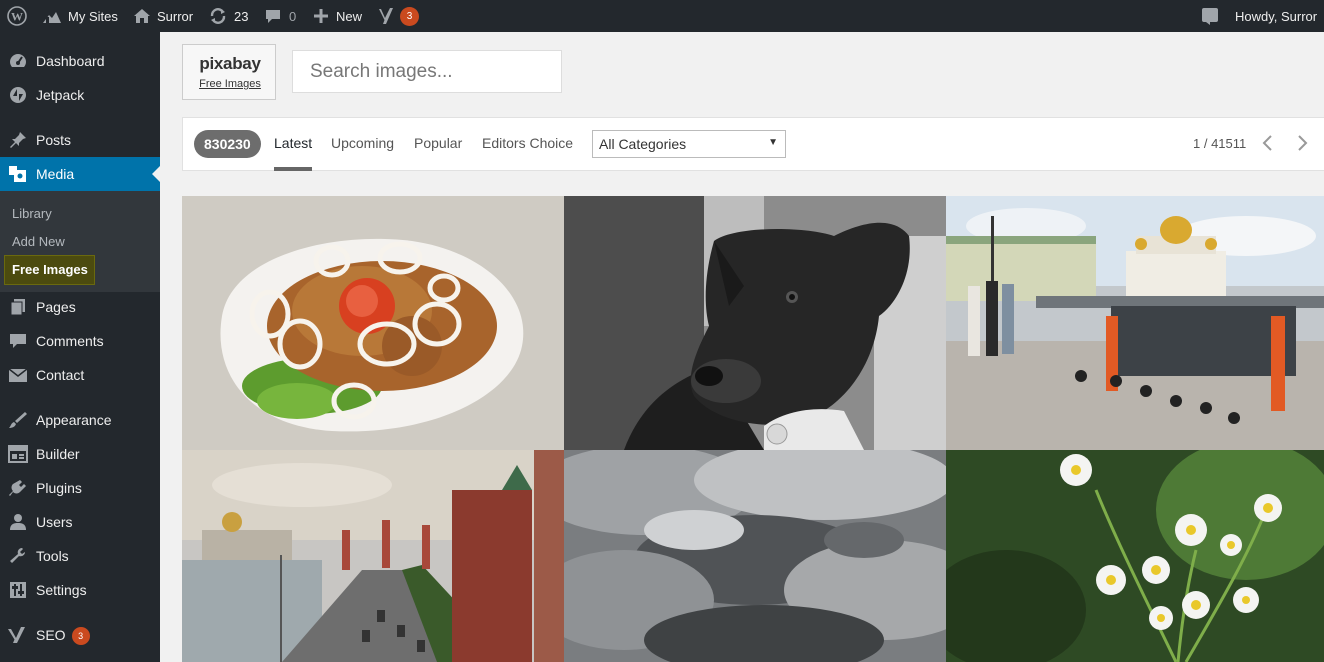 The height and width of the screenshot is (662, 1324). I want to click on results-count-badge: 830230, so click(227, 144).